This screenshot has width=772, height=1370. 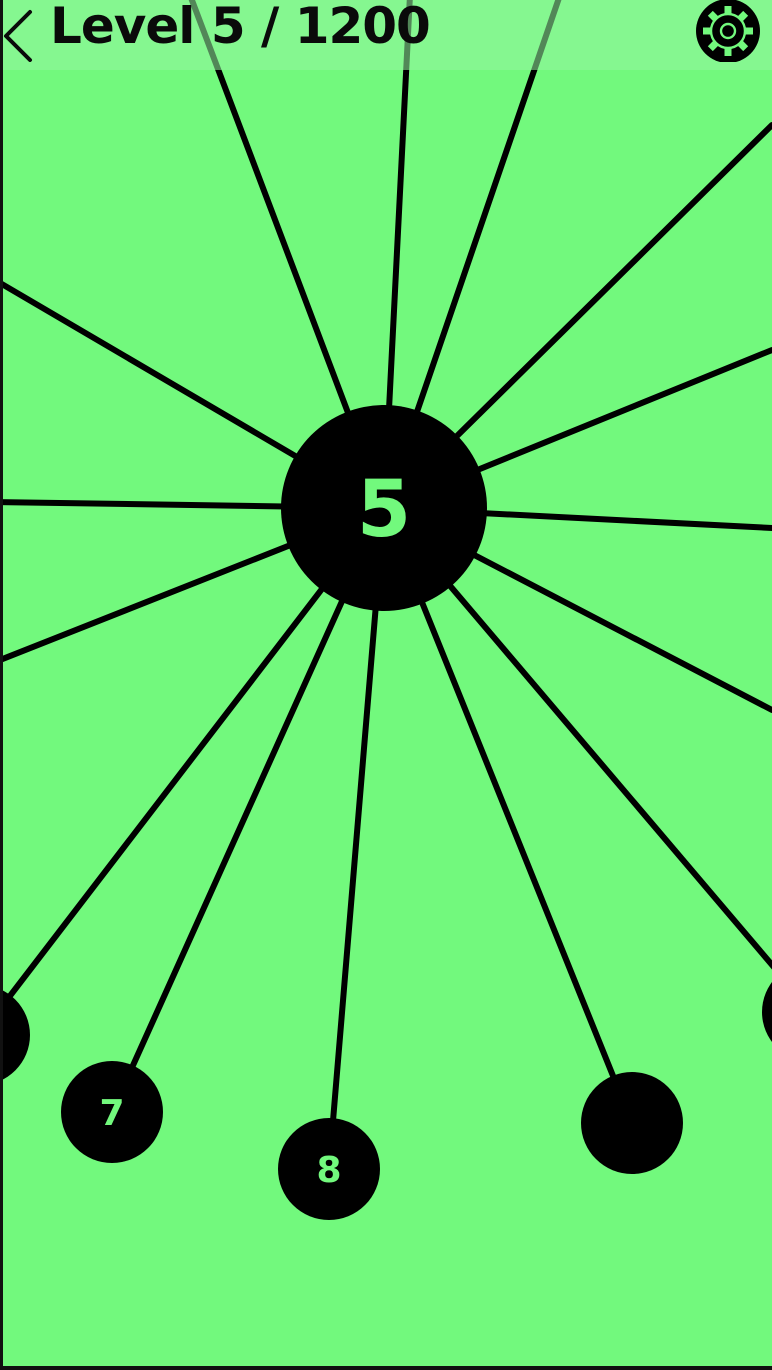 What do you see at coordinates (111, 1113) in the screenshot?
I see `ball-number: 7` at bounding box center [111, 1113].